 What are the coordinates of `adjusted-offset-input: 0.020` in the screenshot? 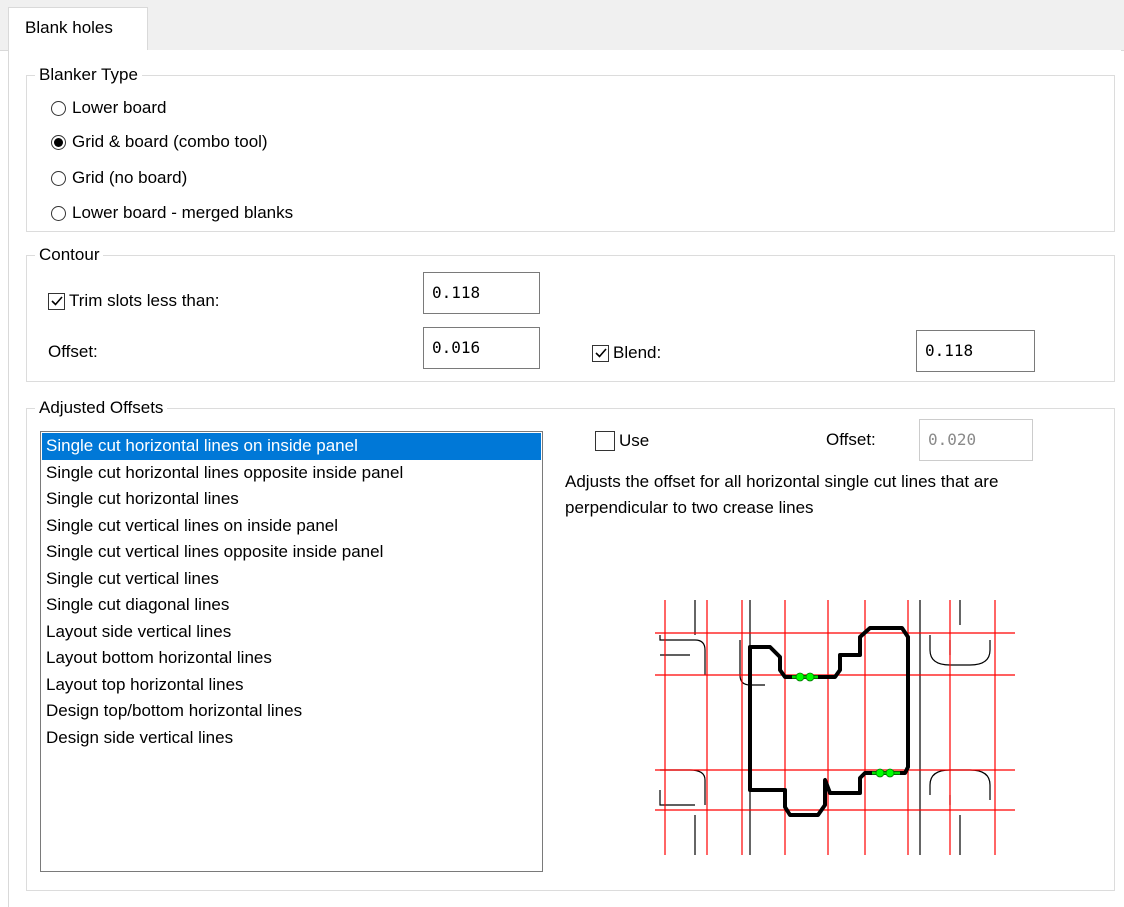 It's located at (976, 440).